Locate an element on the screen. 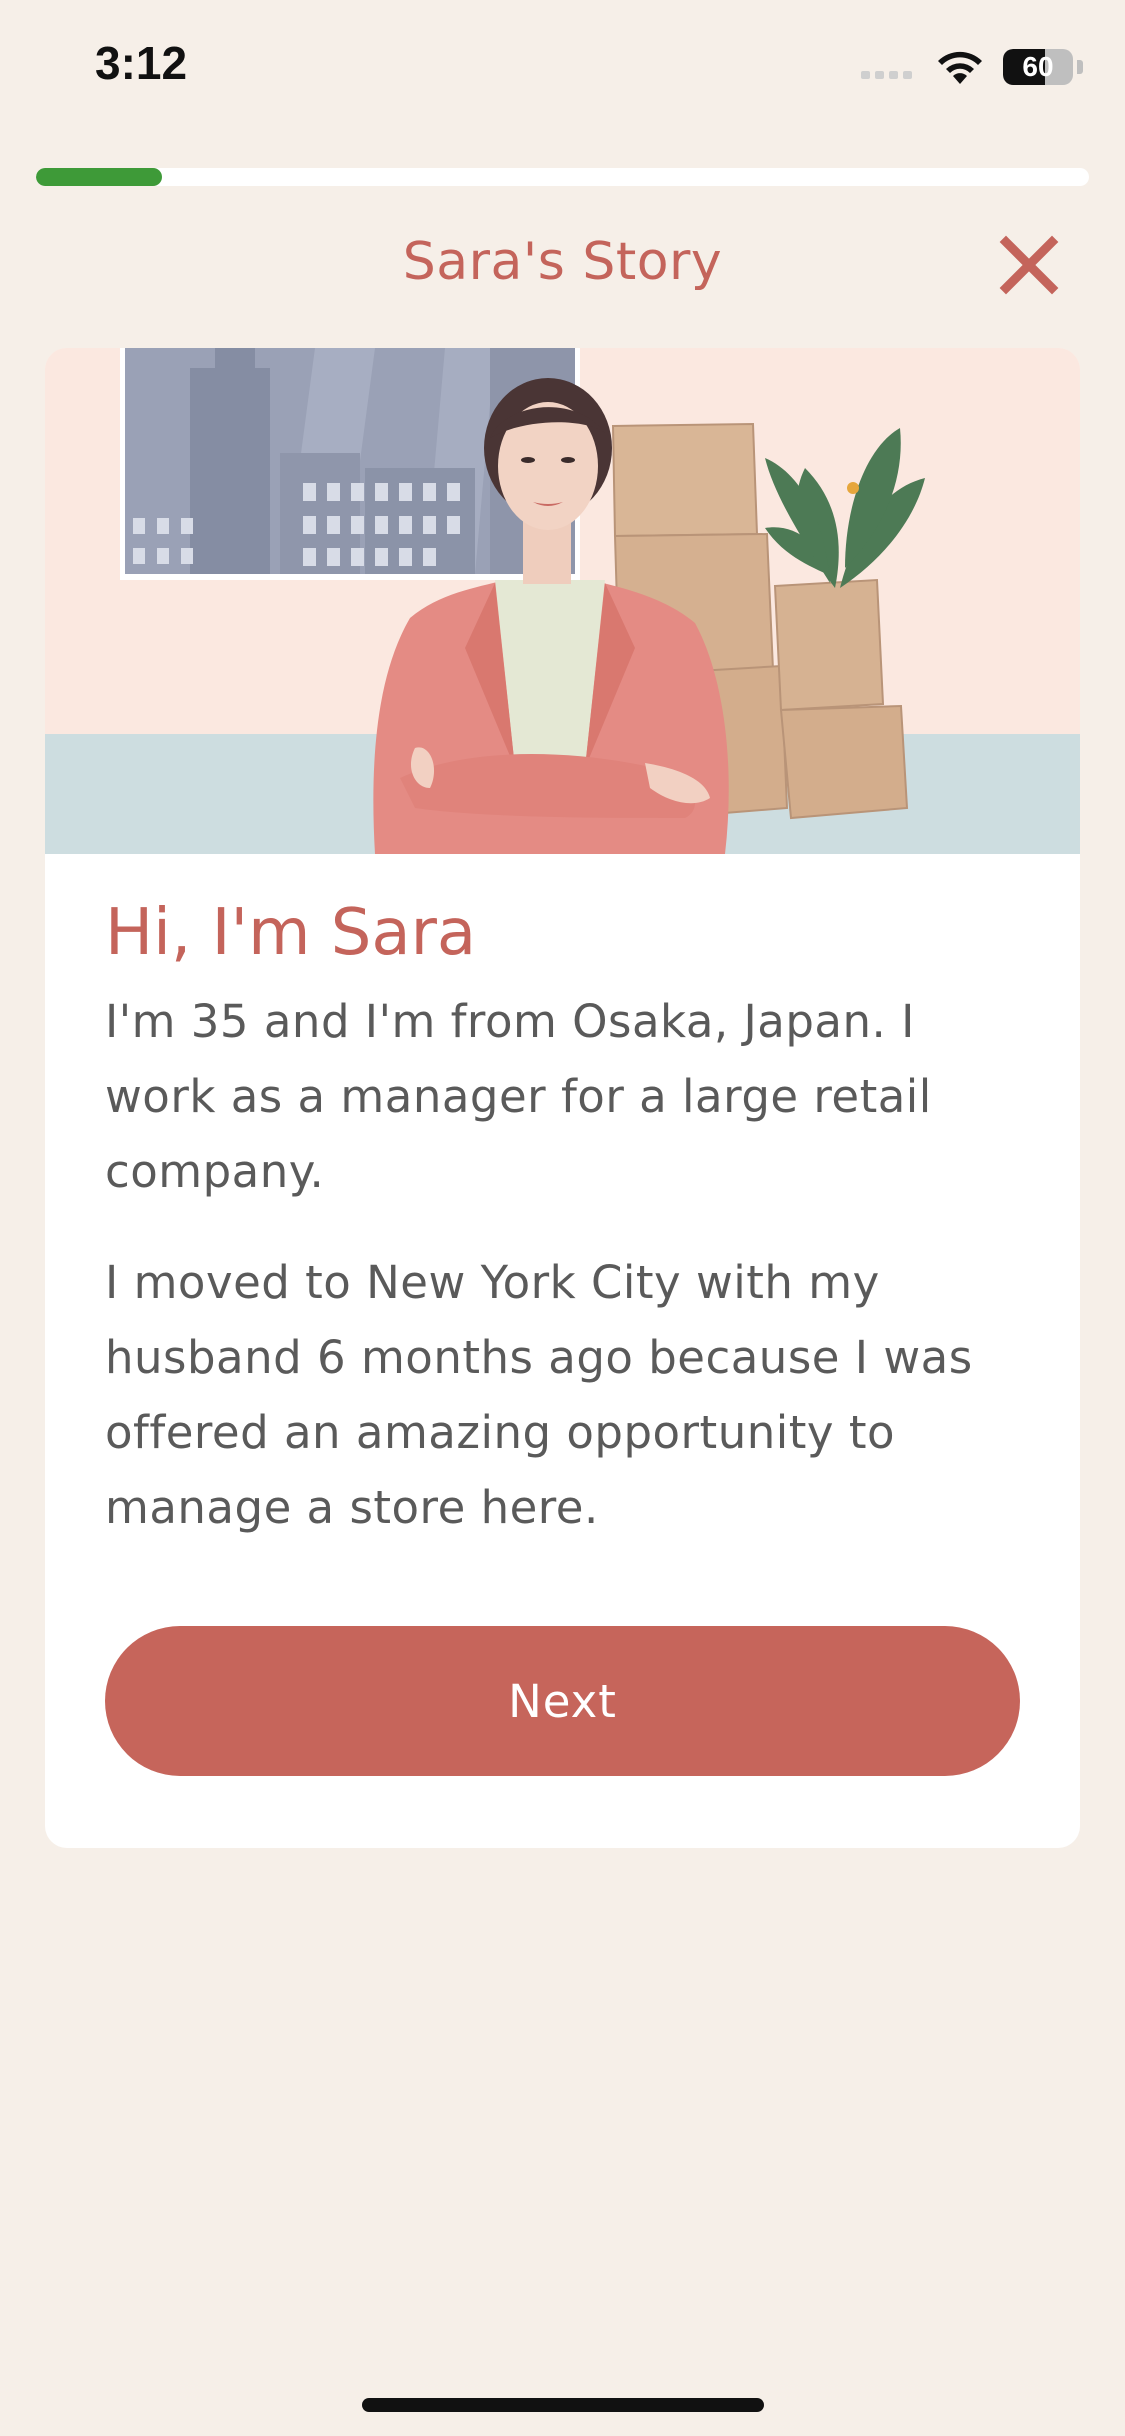 The width and height of the screenshot is (1125, 2436). home-indicator is located at coordinates (563, 2405).